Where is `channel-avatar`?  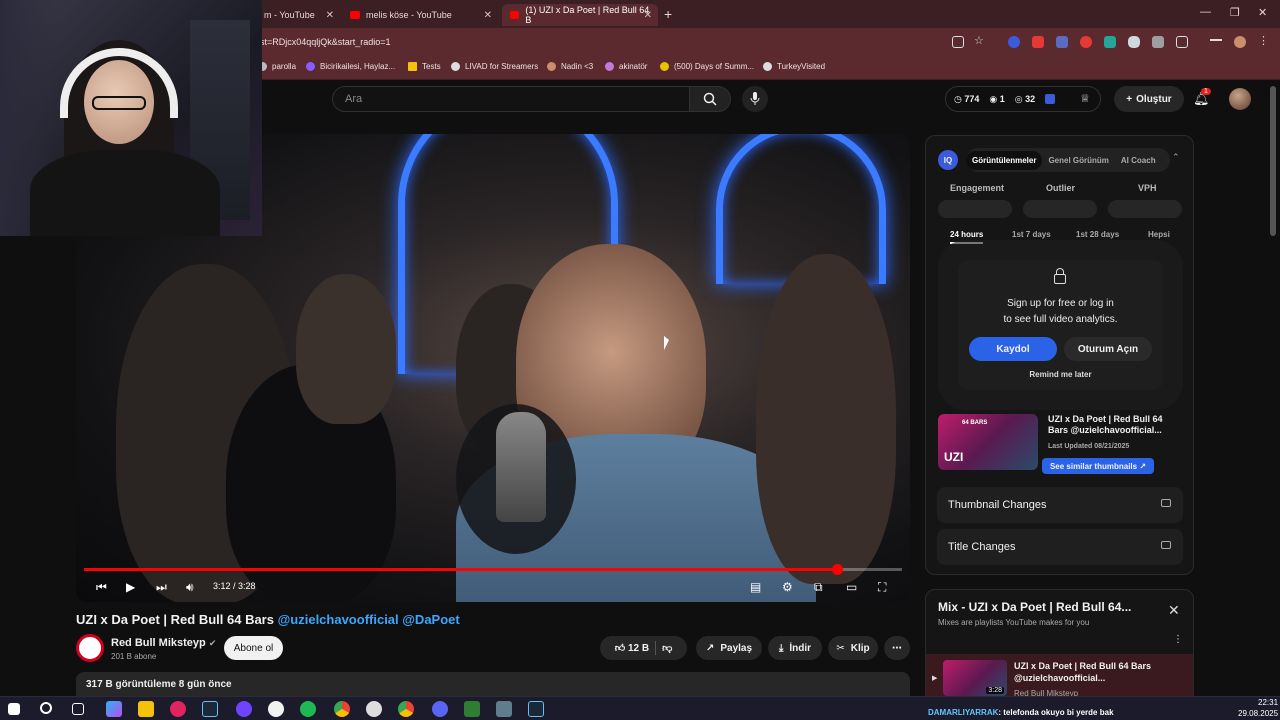 channel-avatar is located at coordinates (90, 648).